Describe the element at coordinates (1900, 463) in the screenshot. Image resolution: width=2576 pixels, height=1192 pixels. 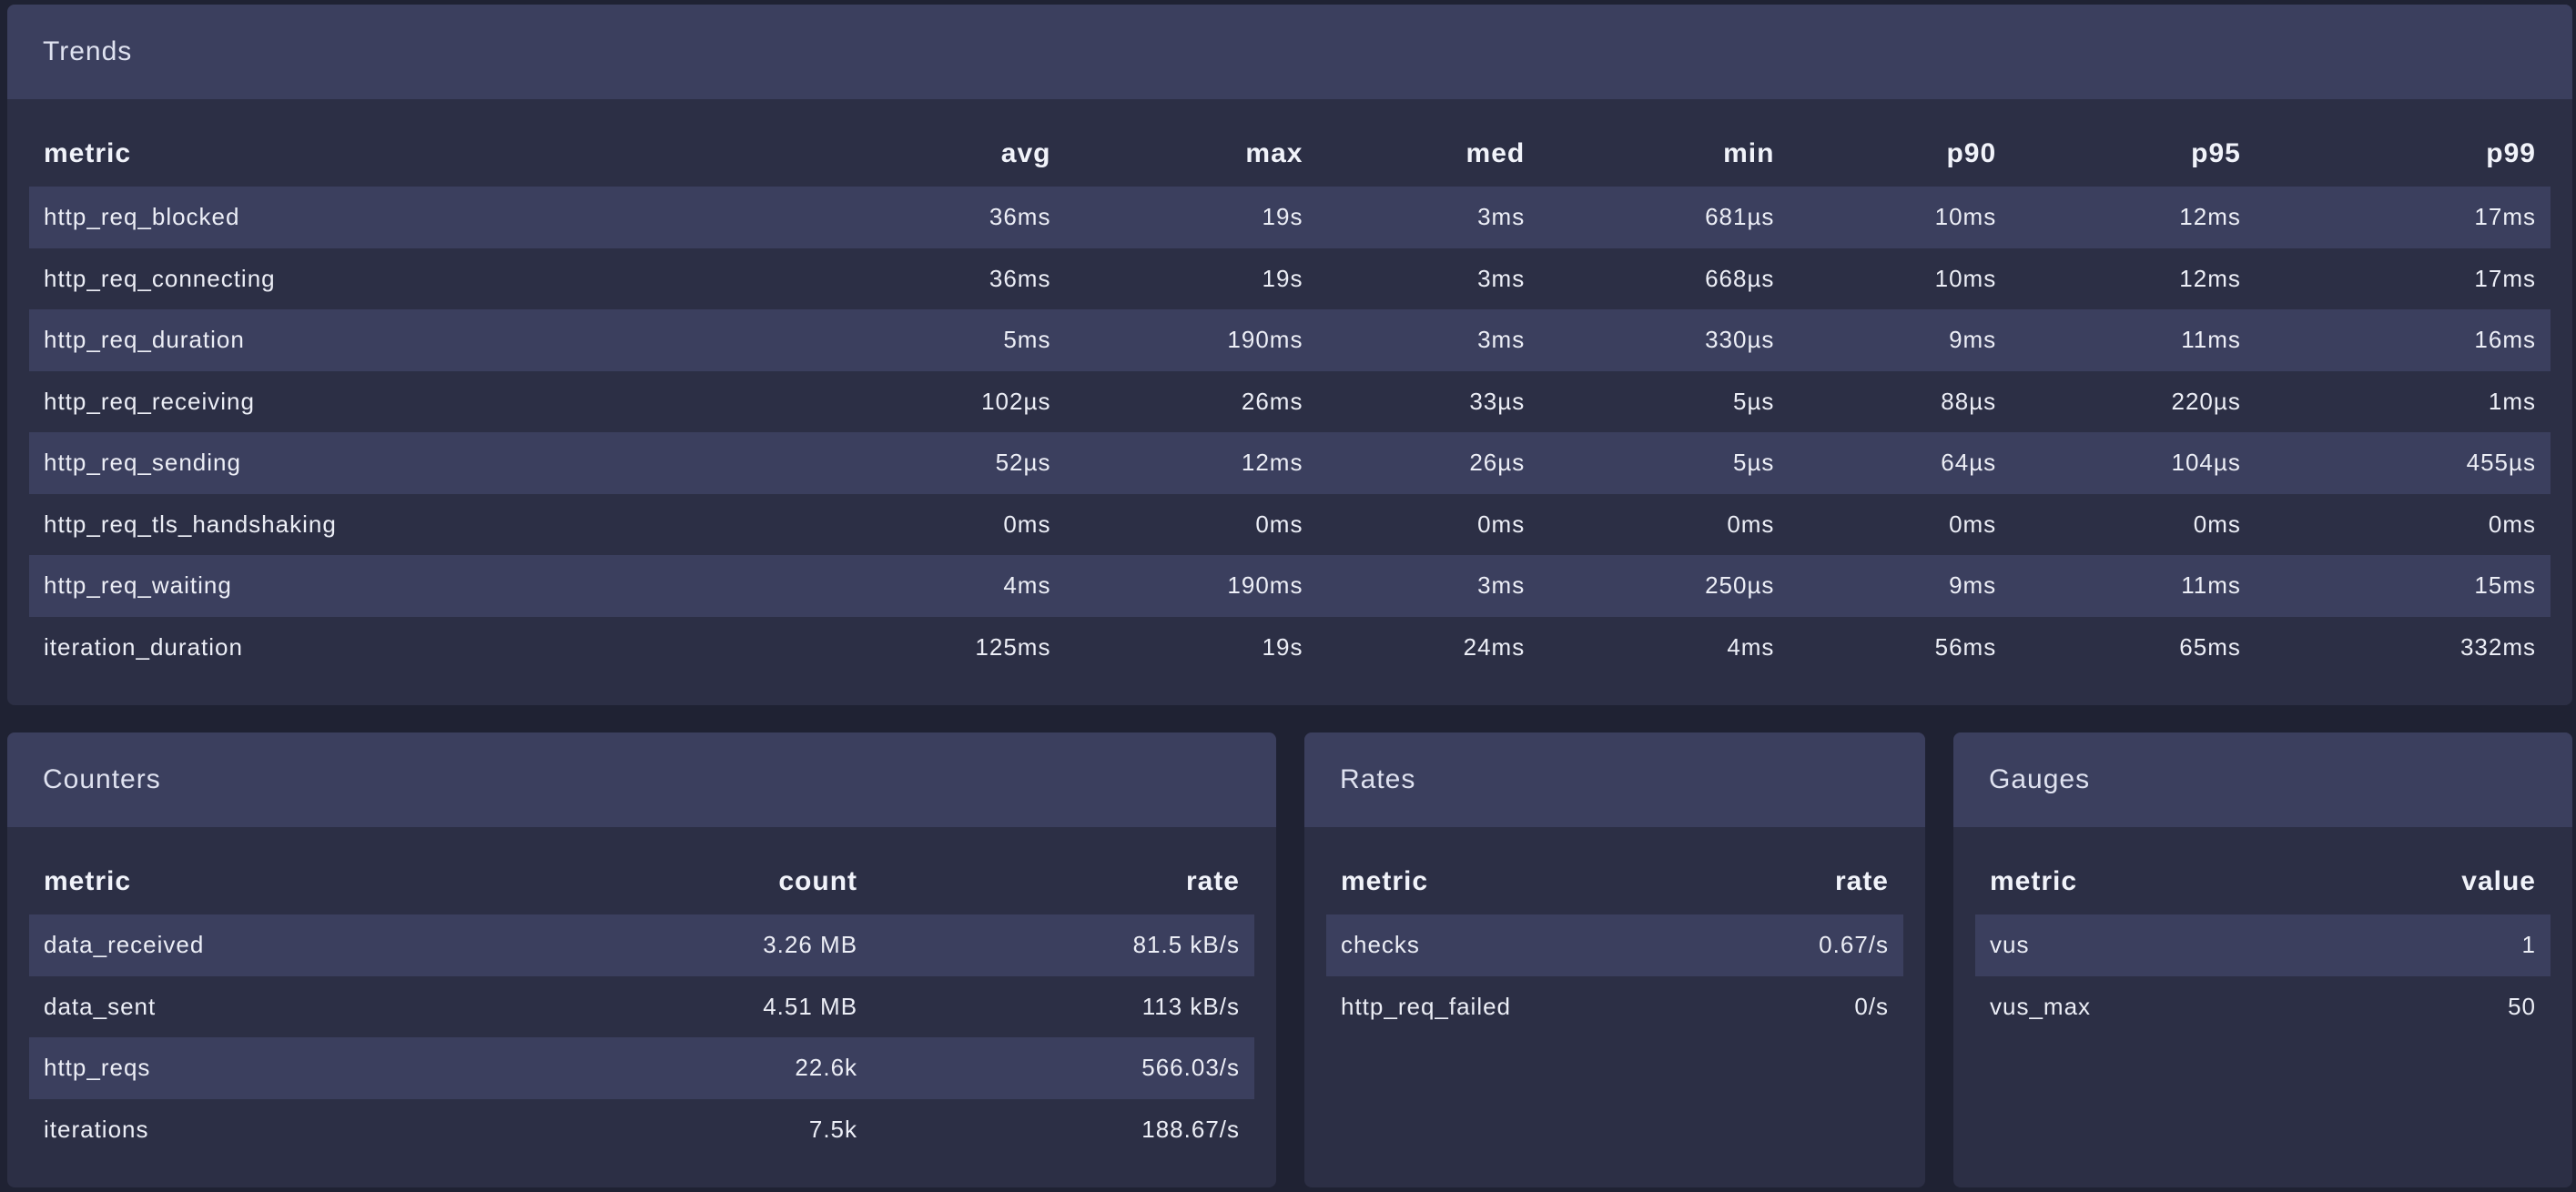
I see `metric-value-p90: 64µs` at that location.